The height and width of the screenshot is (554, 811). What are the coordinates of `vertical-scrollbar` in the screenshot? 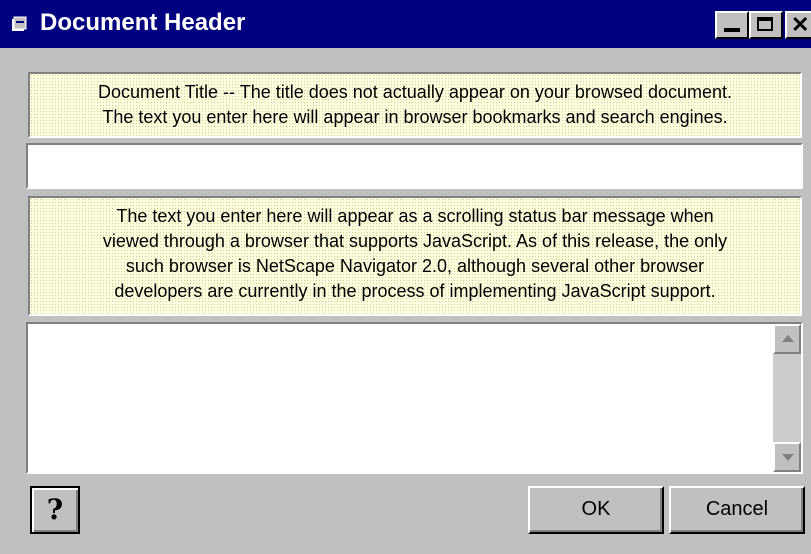 It's located at (787, 398).